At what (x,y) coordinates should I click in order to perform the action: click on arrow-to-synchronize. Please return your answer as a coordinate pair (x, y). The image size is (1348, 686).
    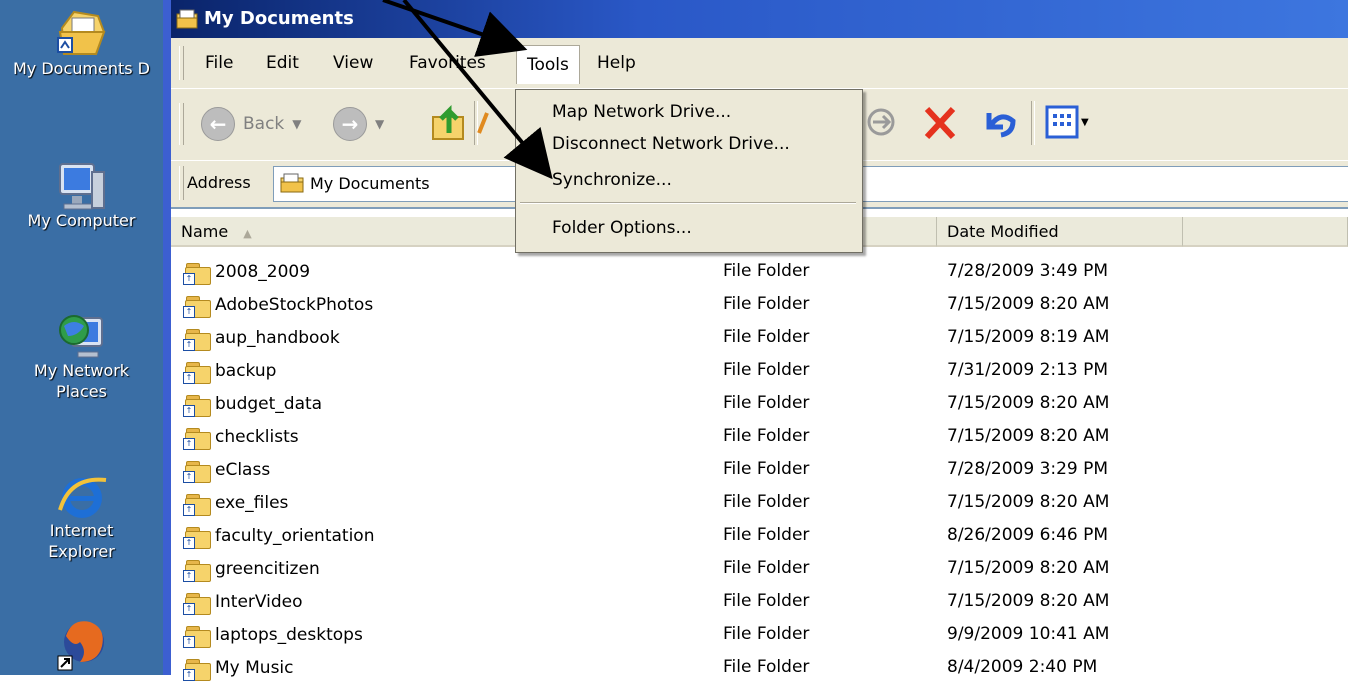
    Looking at the image, I should click on (477, 90).